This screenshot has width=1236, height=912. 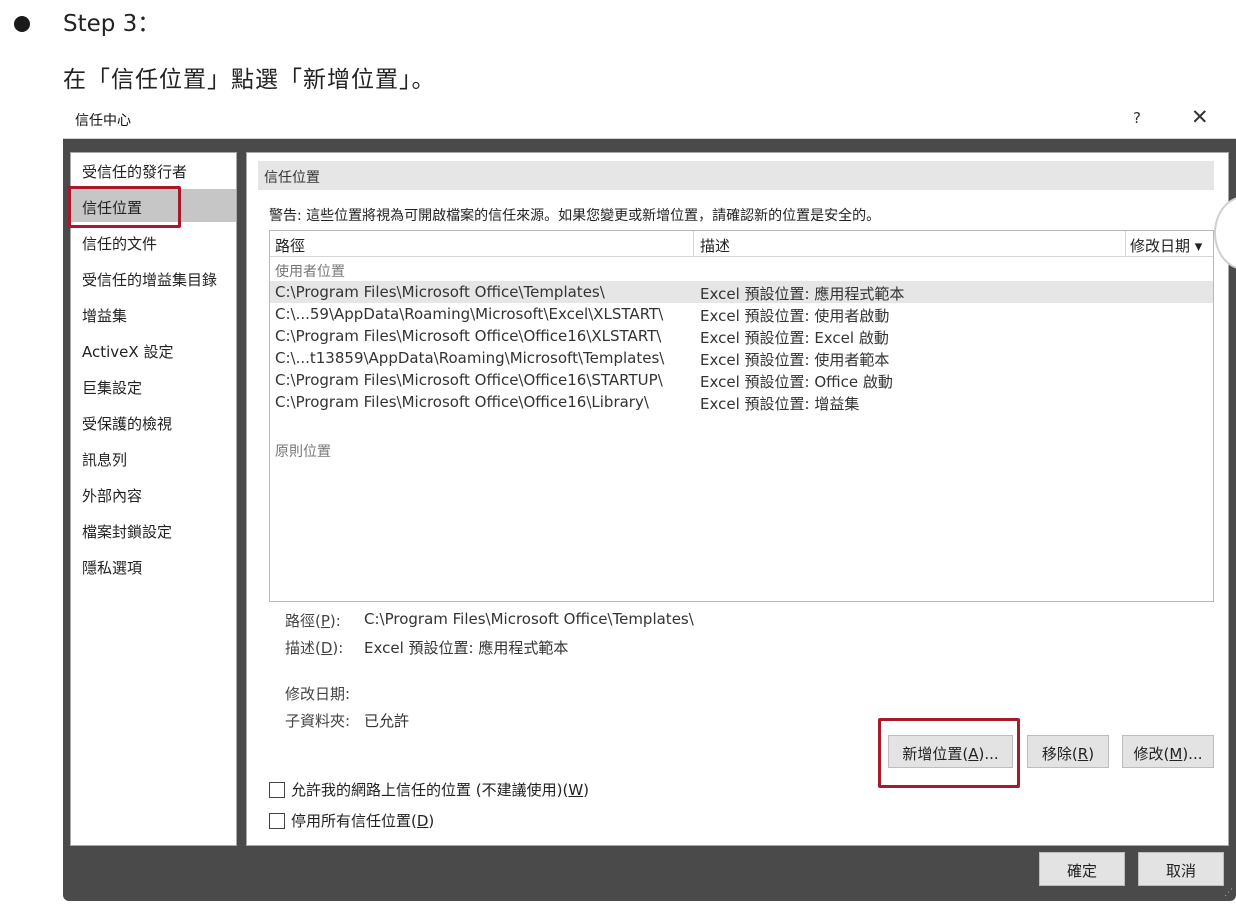 I want to click on sidebar-item-external-content: 外部內容, so click(x=153, y=493).